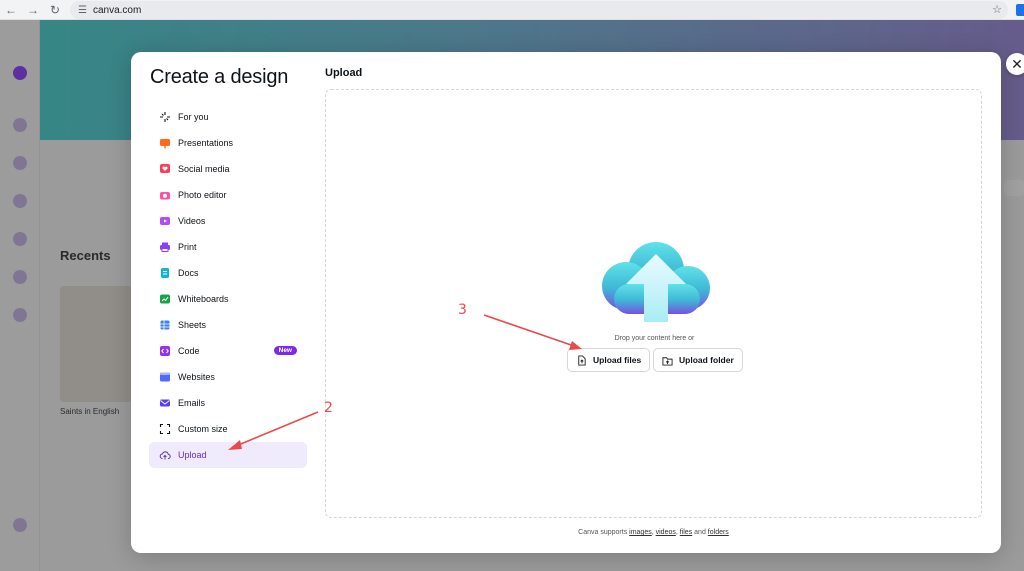 The width and height of the screenshot is (1024, 571). I want to click on menu-item-label: Emails, so click(192, 403).